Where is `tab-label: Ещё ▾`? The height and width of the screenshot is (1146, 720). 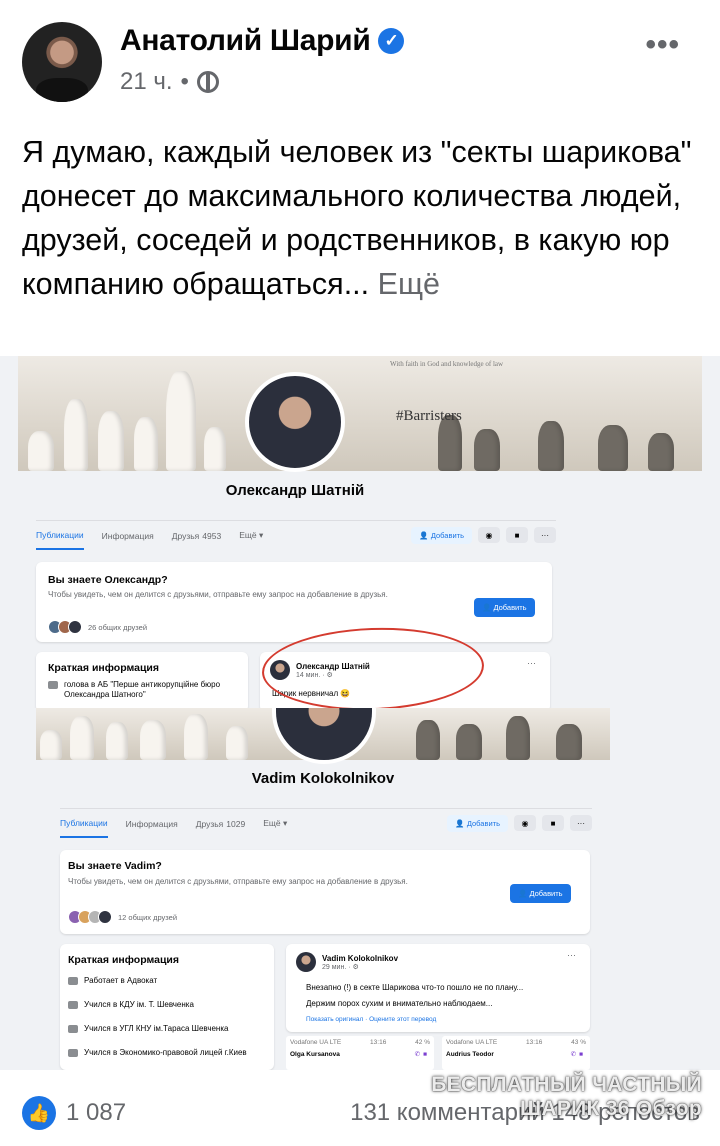
tab-label: Ещё ▾ is located at coordinates (251, 535).